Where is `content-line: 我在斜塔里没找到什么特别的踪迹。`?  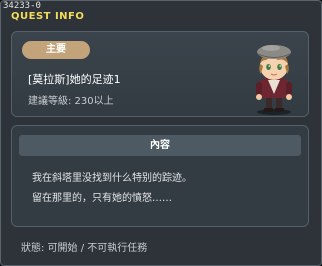 content-line: 我在斜塔里没找到什么特别的踪迹。 is located at coordinates (112, 178).